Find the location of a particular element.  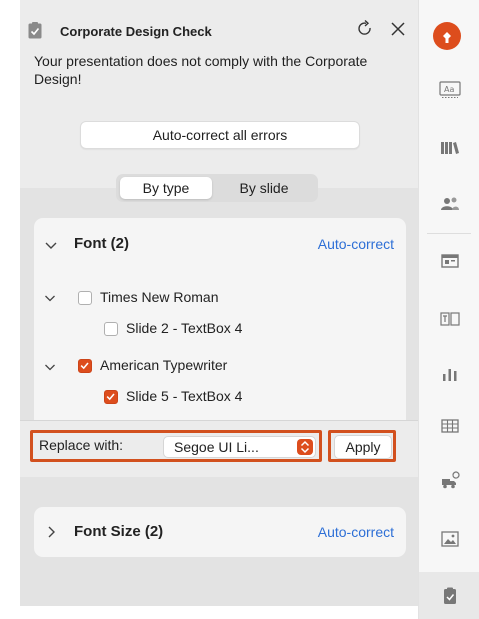

panel-title: Corporate Design Check is located at coordinates (136, 31).